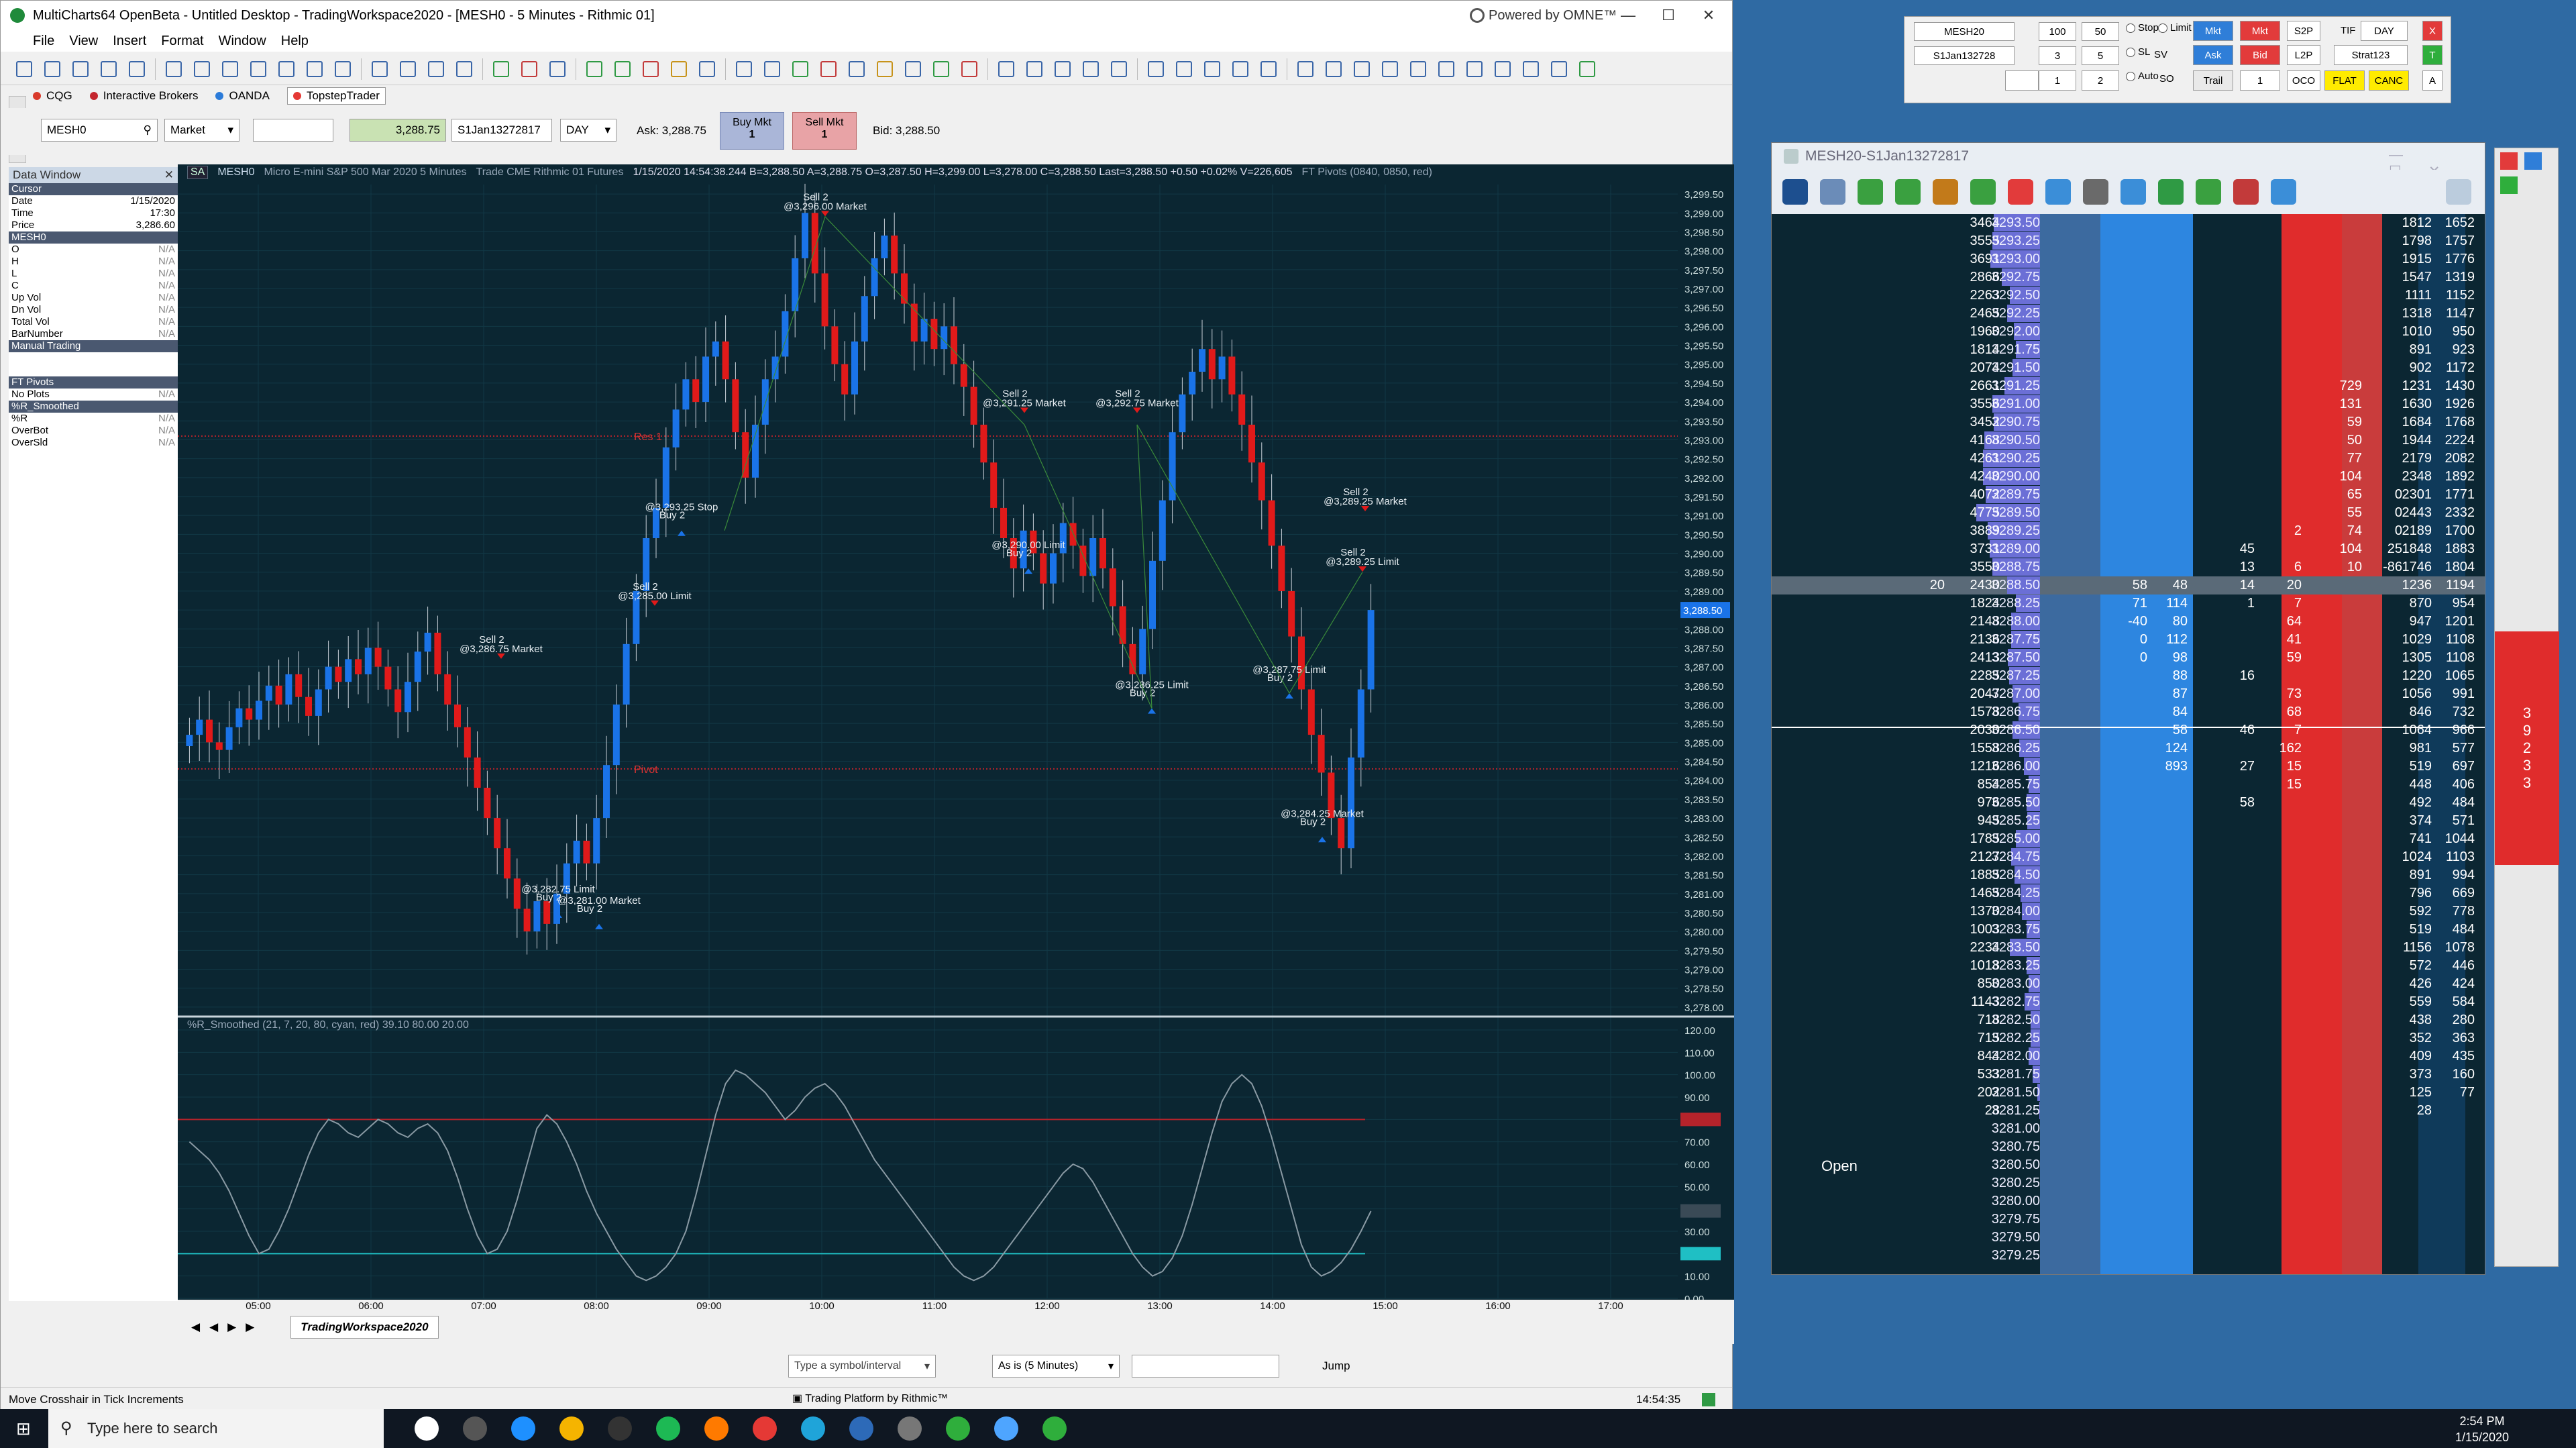 This screenshot has width=2576, height=1448. Describe the element at coordinates (2458, 192) in the screenshot. I see `dom-settings-icon` at that location.